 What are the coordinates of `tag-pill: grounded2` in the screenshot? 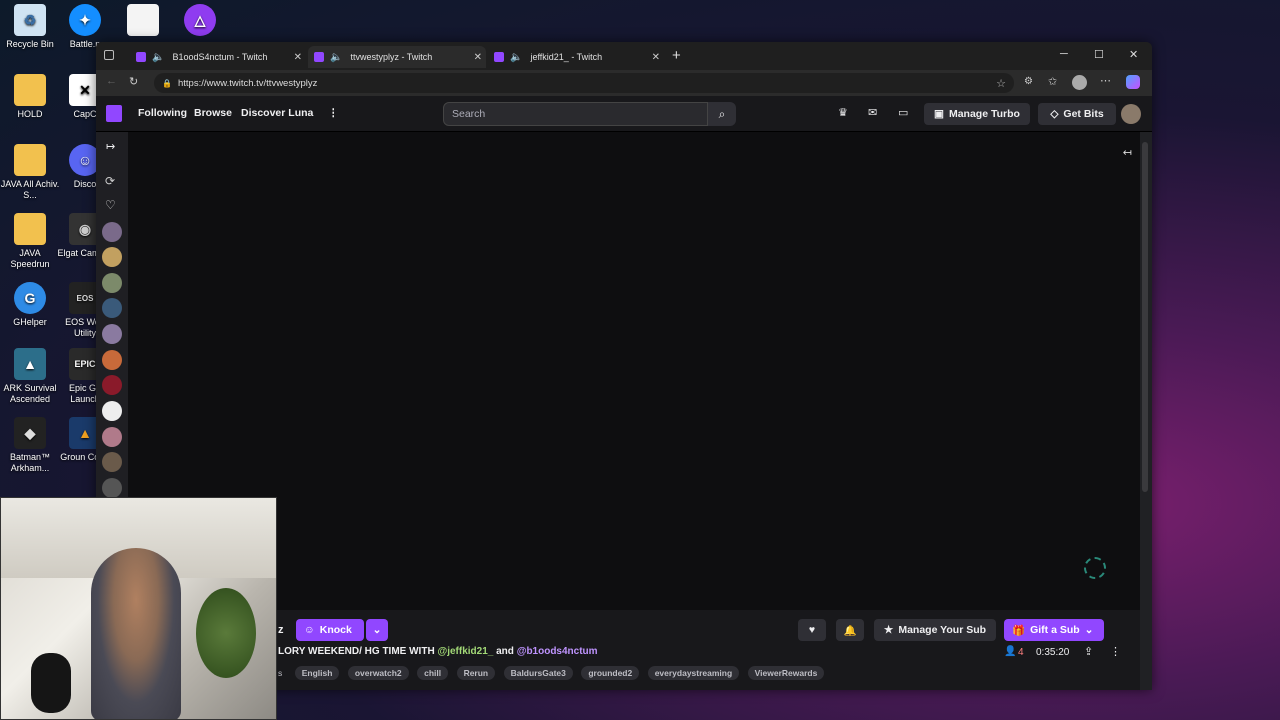 It's located at (610, 673).